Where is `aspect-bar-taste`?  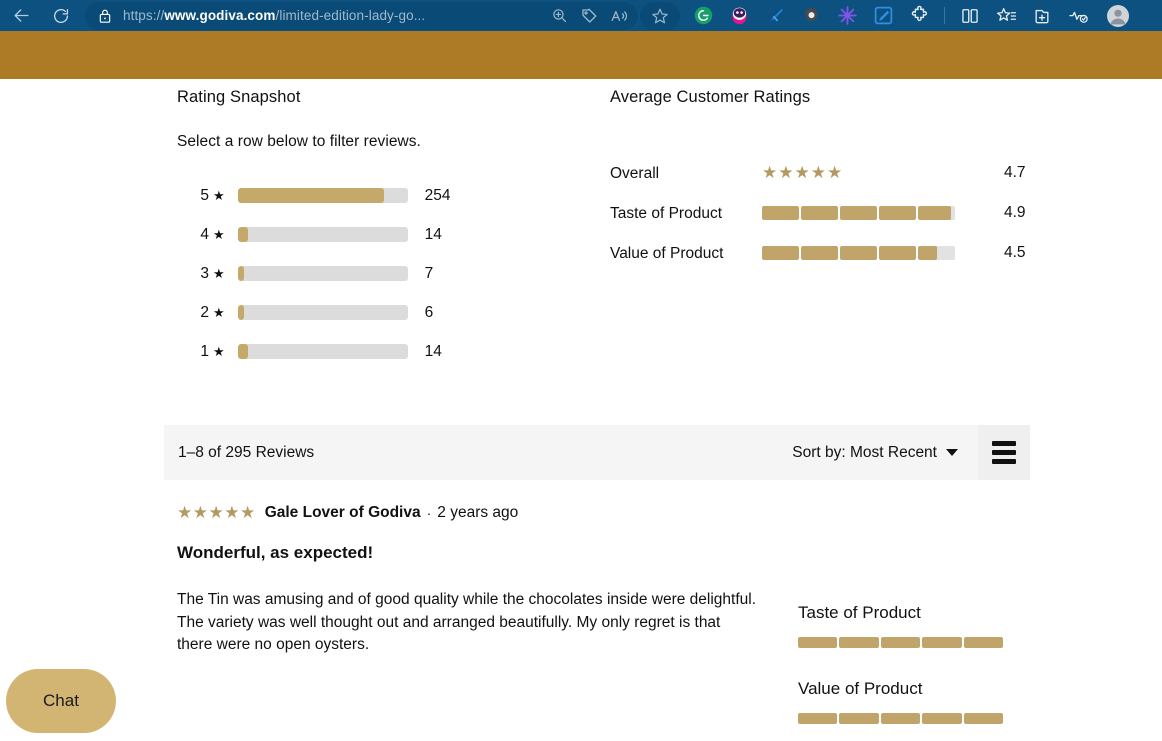
aspect-bar-taste is located at coordinates (901, 642).